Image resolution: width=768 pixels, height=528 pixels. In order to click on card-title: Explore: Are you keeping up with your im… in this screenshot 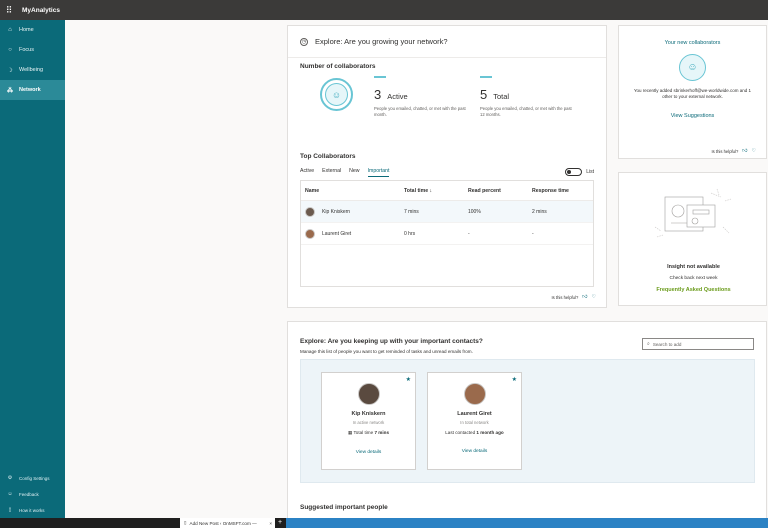, I will do `click(391, 341)`.